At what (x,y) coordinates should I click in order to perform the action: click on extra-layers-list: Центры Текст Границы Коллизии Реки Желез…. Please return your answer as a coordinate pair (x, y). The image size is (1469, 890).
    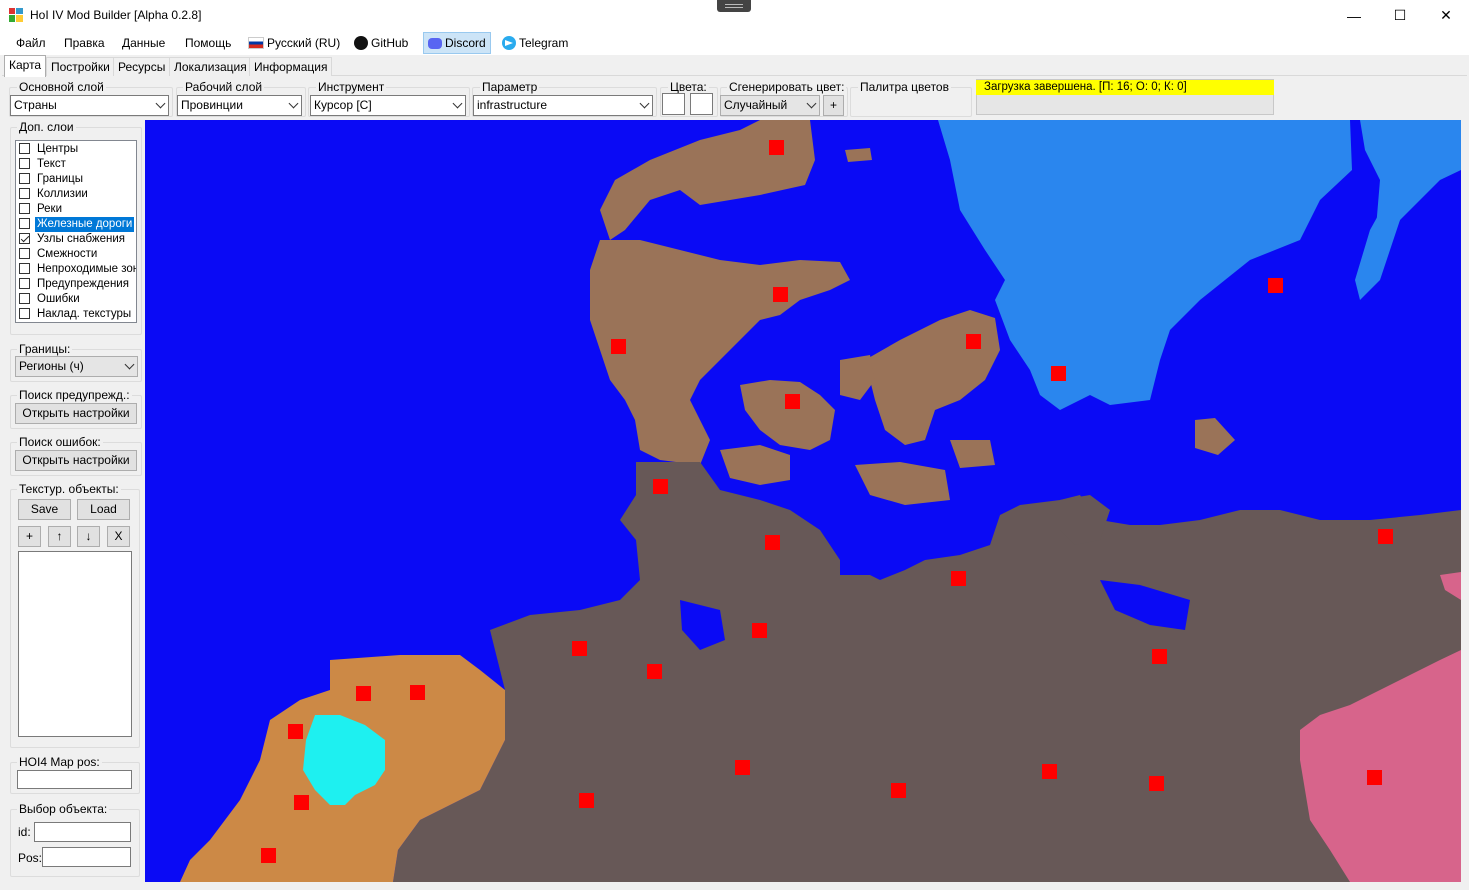
    Looking at the image, I should click on (76, 231).